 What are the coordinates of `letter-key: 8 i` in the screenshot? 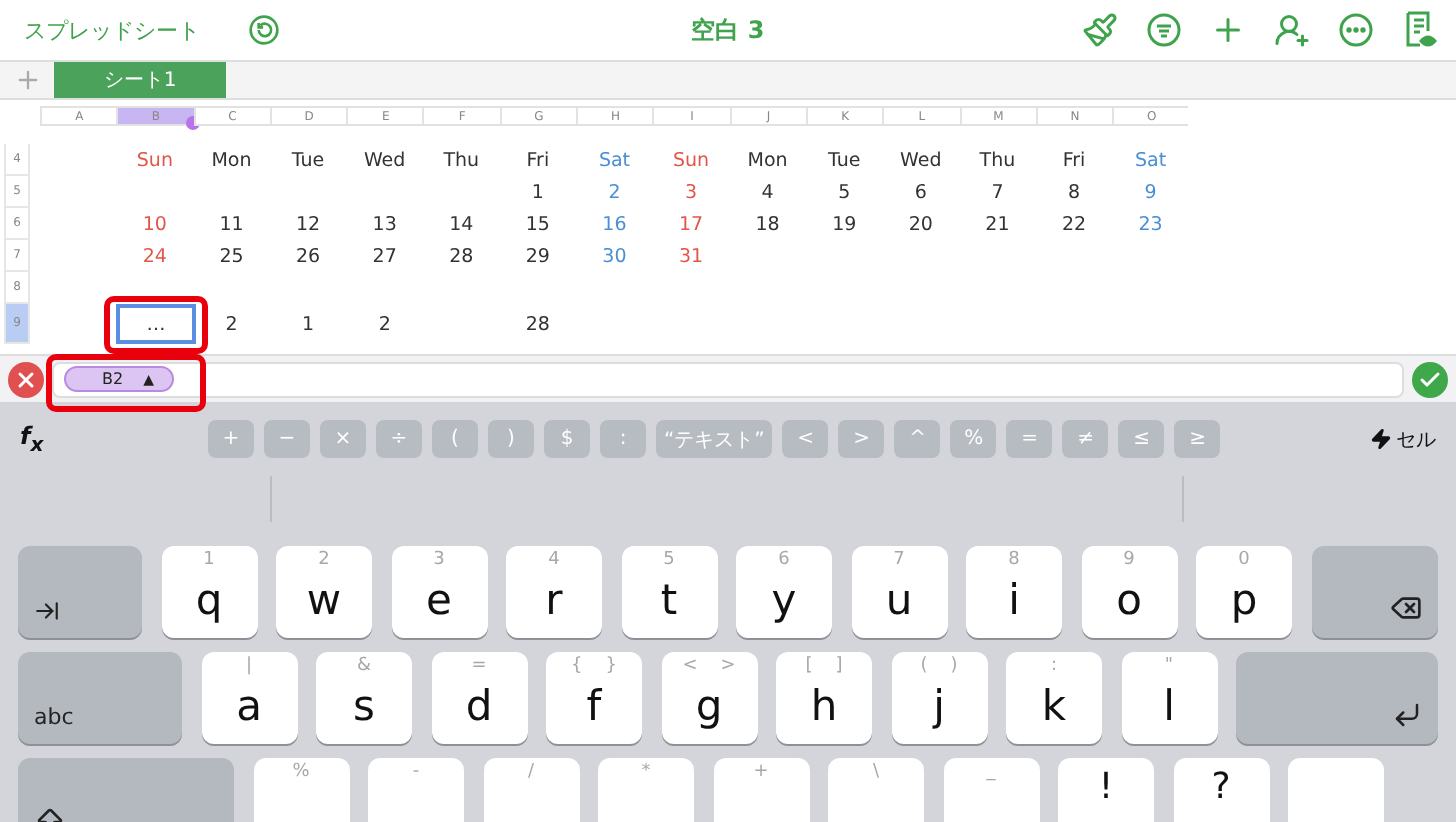 It's located at (1014, 592).